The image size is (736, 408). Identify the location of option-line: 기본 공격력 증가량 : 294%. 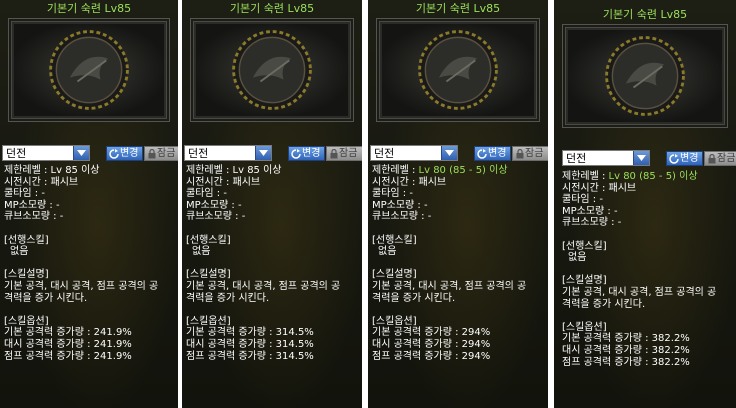
(431, 333).